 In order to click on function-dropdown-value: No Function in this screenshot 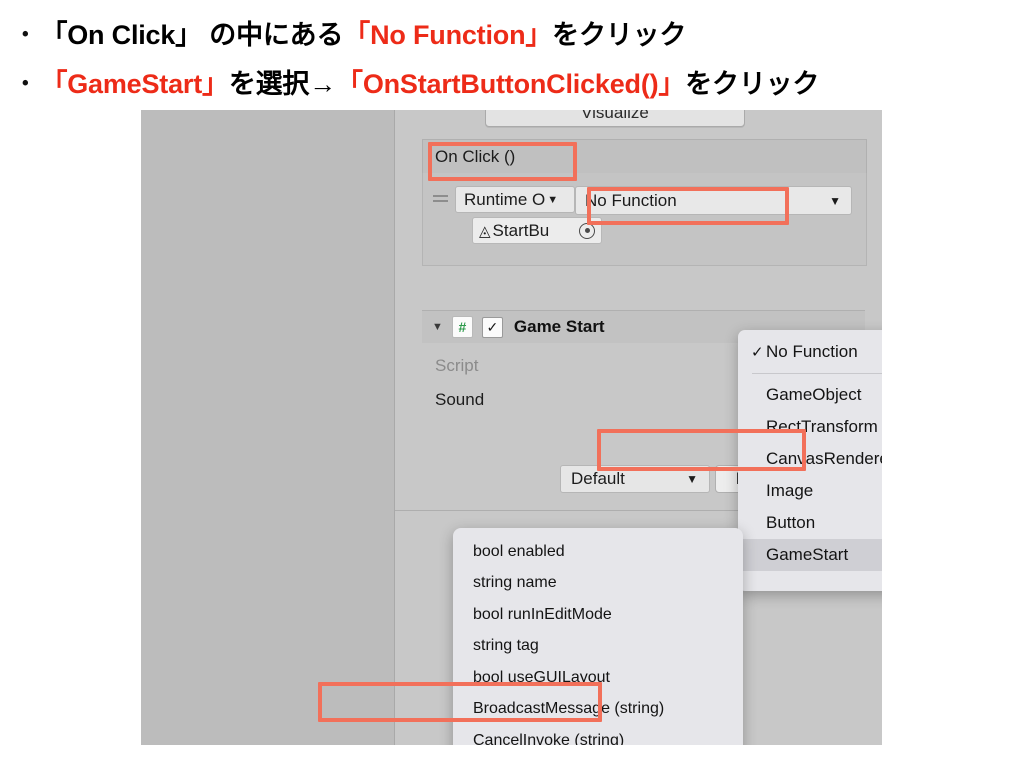, I will do `click(631, 200)`.